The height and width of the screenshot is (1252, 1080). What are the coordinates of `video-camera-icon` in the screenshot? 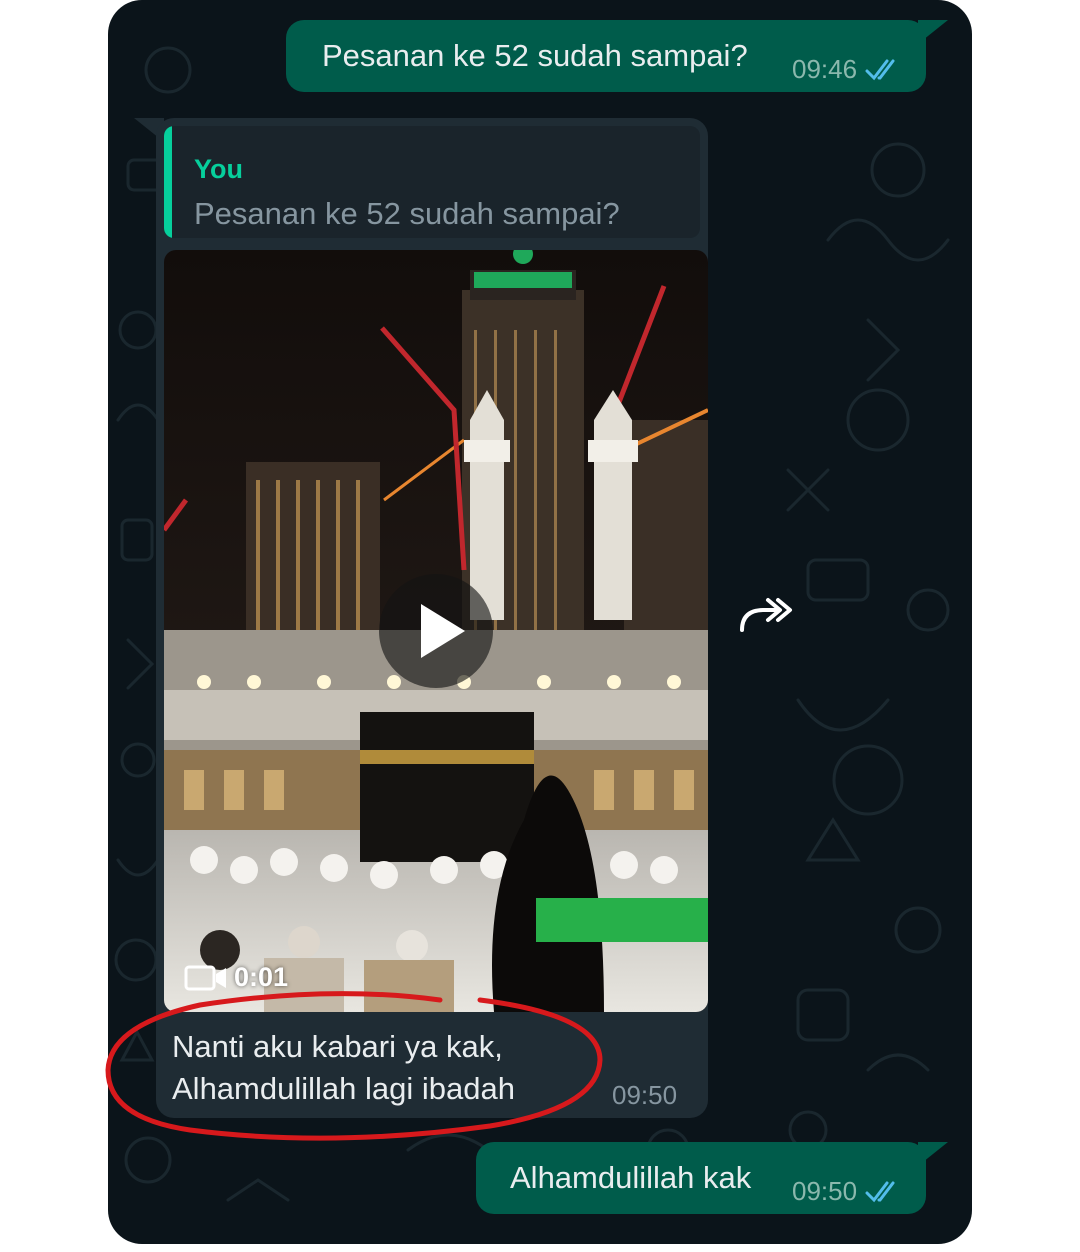 It's located at (205, 977).